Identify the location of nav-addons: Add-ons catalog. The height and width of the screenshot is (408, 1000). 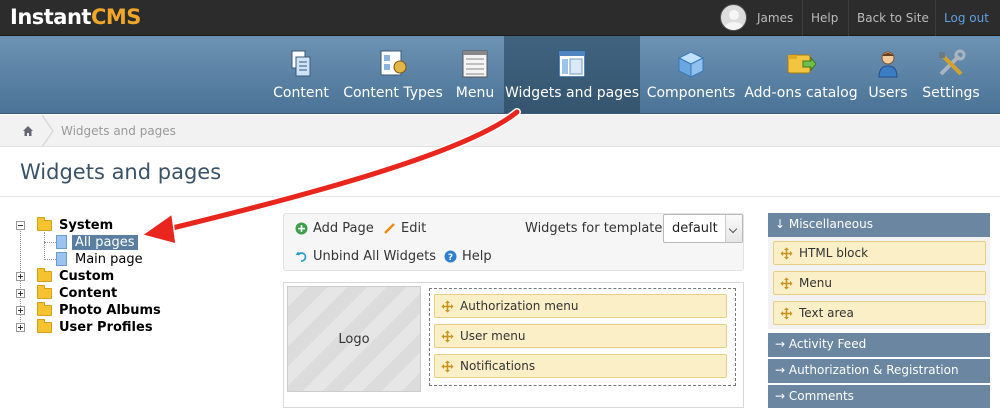
(801, 74).